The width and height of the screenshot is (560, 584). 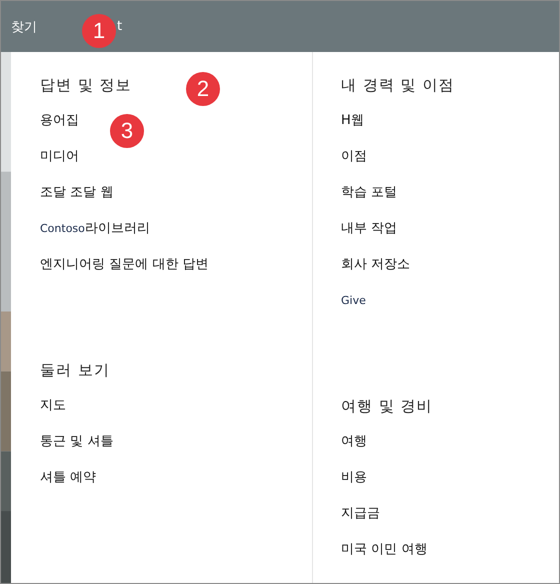 I want to click on menu-link: 용어집, so click(x=59, y=129).